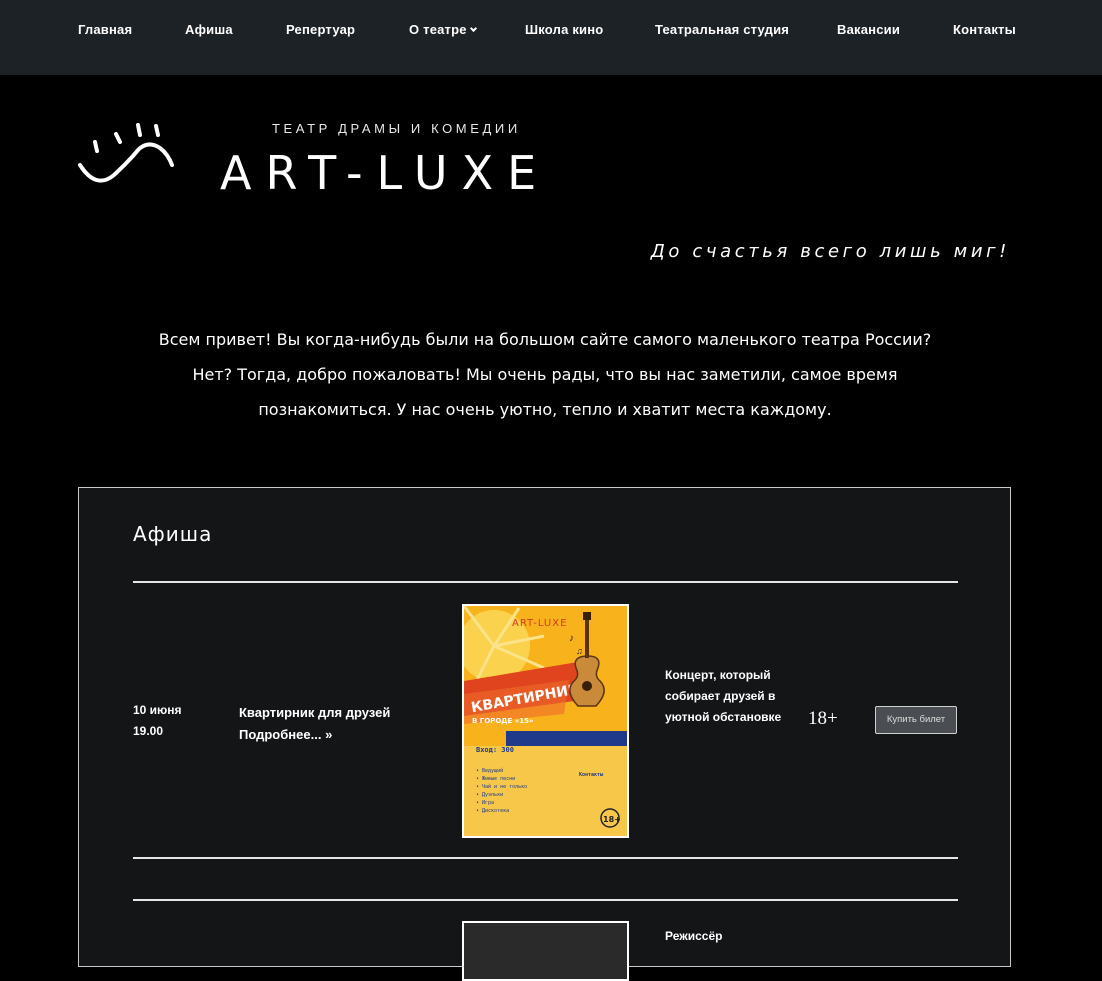  I want to click on svg-text: • Живые песни, so click(495, 779).